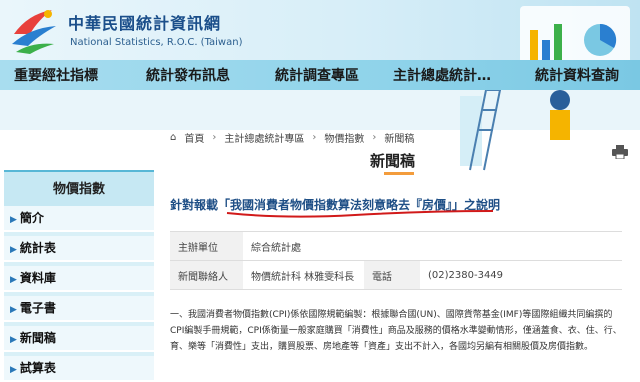  Describe the element at coordinates (317, 75) in the screenshot. I see `nav-item-surveys: 統計調查專區` at that location.